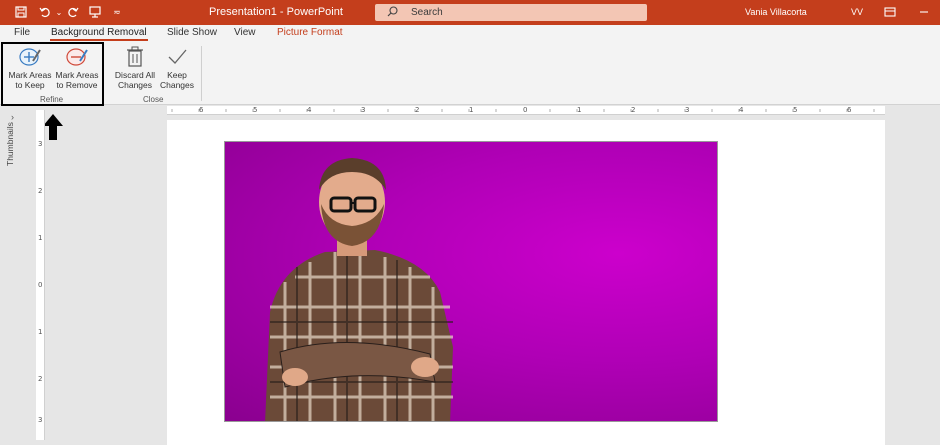  What do you see at coordinates (511, 12) in the screenshot?
I see `search-input: Search` at bounding box center [511, 12].